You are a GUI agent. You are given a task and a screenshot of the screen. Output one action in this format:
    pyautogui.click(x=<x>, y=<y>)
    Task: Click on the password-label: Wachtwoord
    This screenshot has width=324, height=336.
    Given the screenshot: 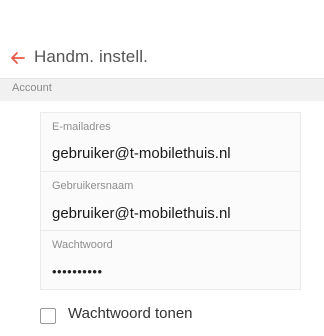 What is the action you would take?
    pyautogui.click(x=82, y=245)
    